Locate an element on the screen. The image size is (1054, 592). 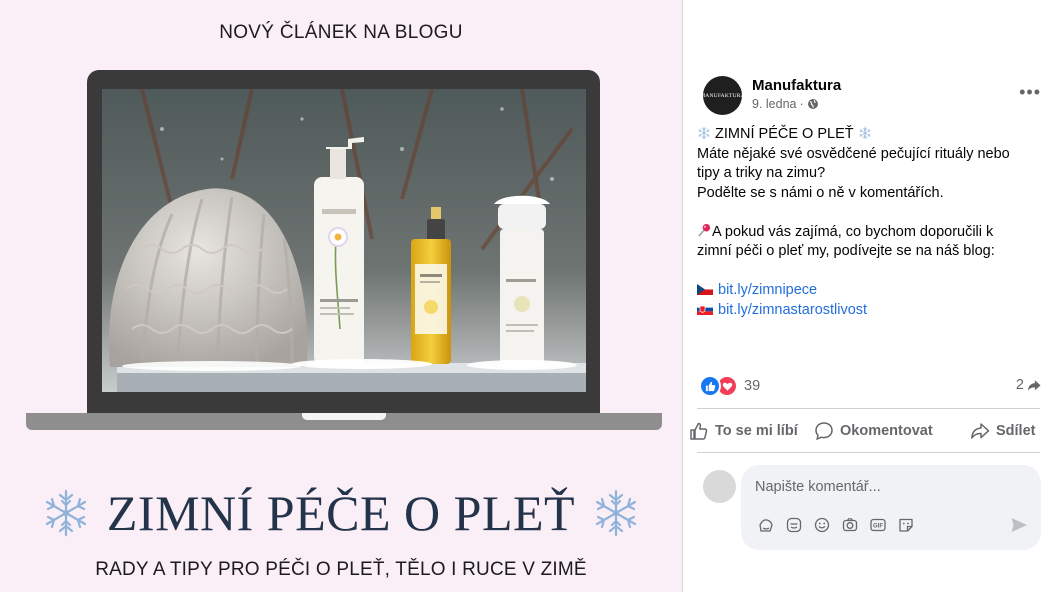
comment-input: Napište komentář... GIF is located at coordinates (891, 507).